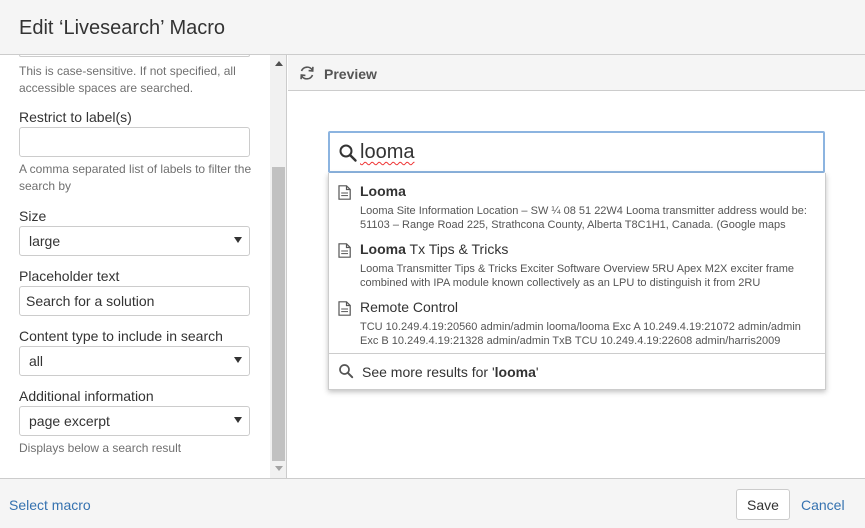 This screenshot has height=528, width=865. I want to click on parameters-scrollbar, so click(278, 266).